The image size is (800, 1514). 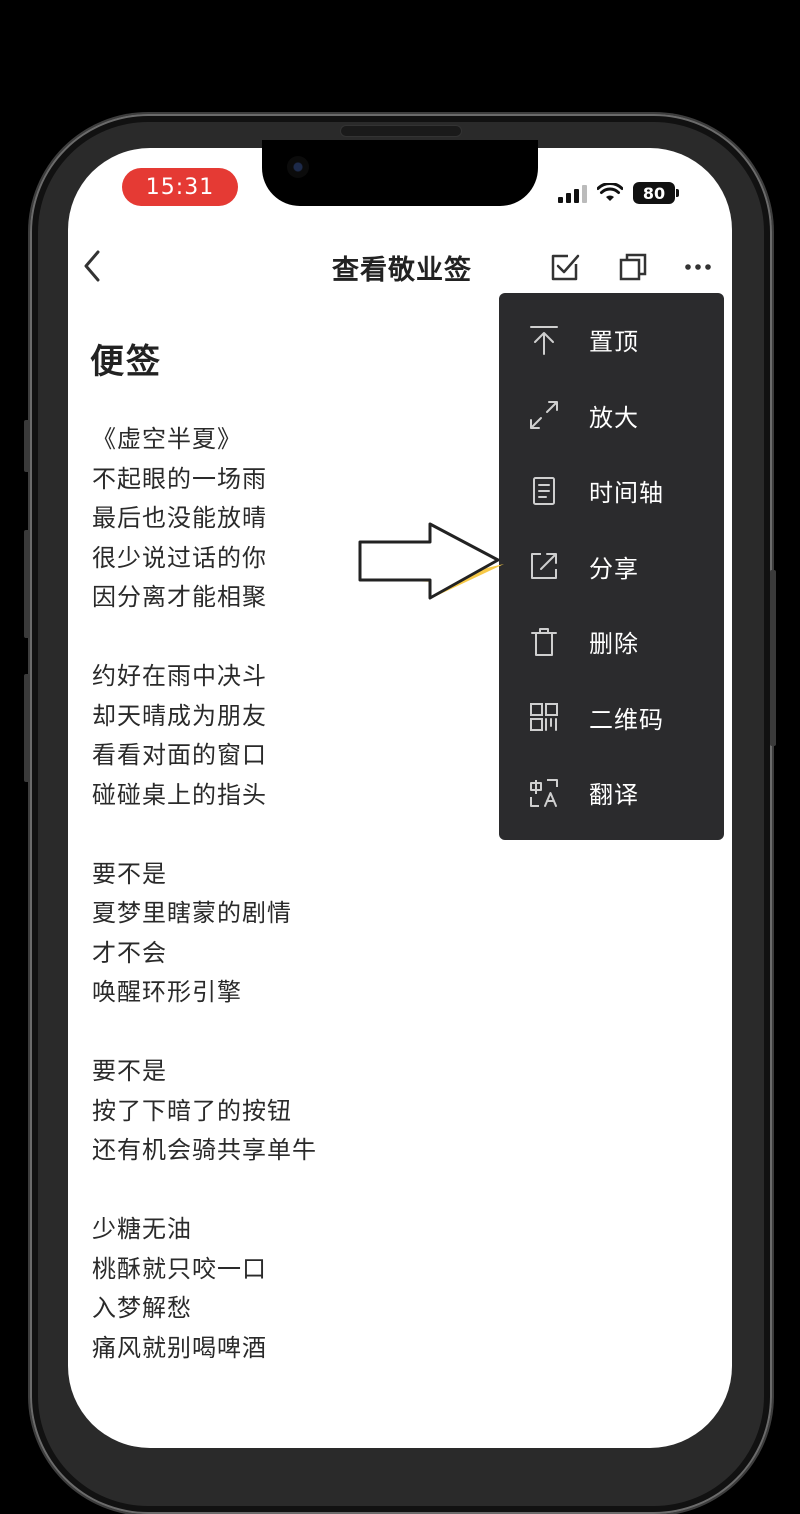 I want to click on menu-item-expand: 放大, so click(x=611, y=416).